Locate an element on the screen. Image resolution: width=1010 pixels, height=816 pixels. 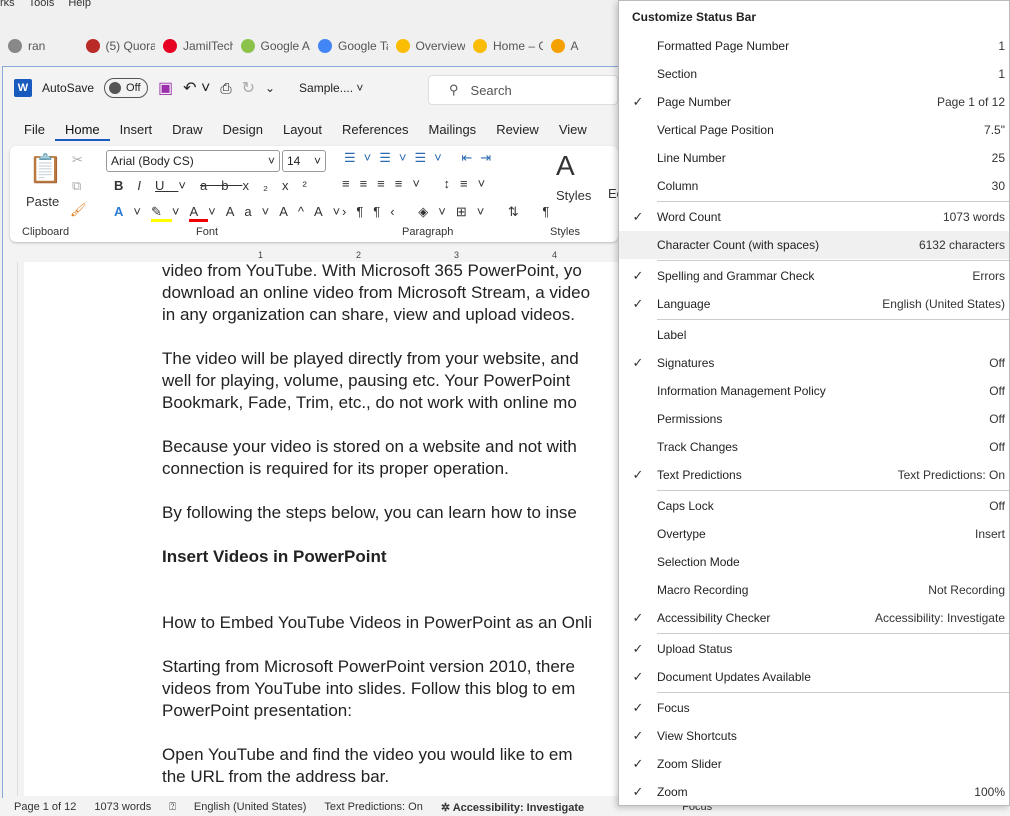
menu-item-focus: ✓ Focus is located at coordinates (814, 708).